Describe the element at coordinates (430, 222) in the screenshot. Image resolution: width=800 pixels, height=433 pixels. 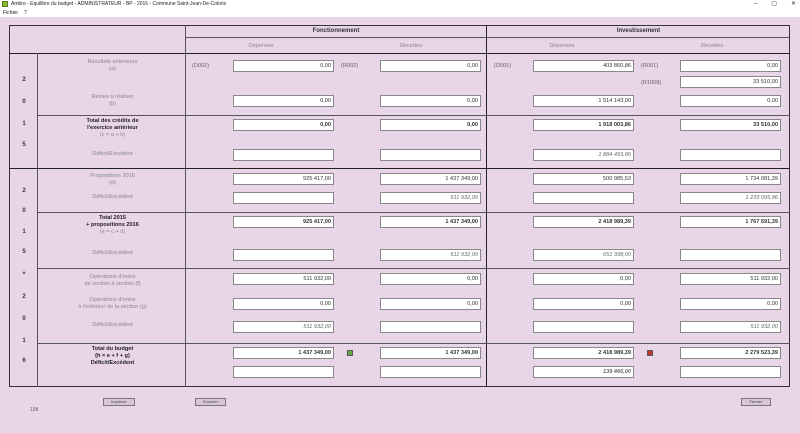
I see `field-total2015-frec: 1 437 349,00` at that location.